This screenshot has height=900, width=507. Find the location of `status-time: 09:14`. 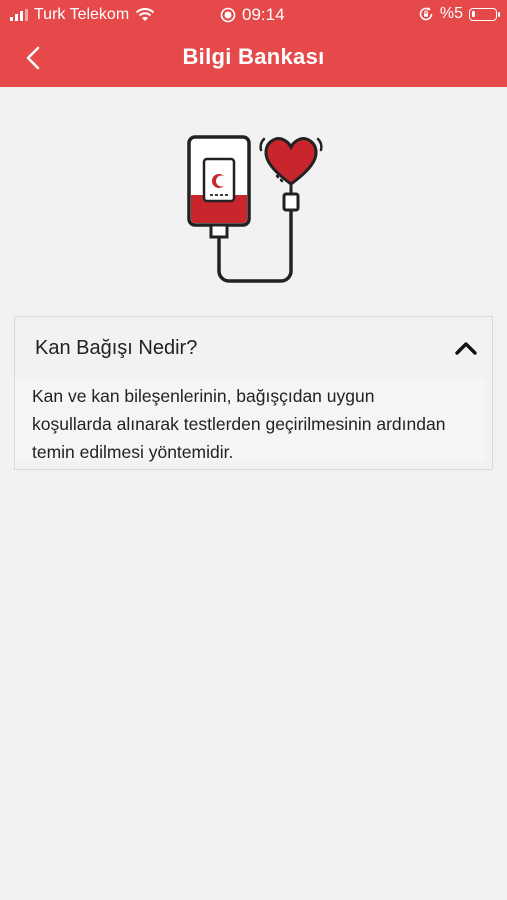

status-time: 09:14 is located at coordinates (263, 14).